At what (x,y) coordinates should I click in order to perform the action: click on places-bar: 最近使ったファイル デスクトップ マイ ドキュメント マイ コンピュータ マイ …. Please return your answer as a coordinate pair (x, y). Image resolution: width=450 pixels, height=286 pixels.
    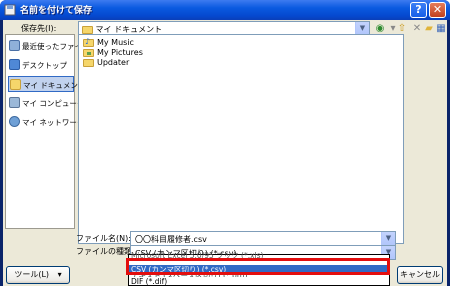
    Looking at the image, I should click on (47, 131).